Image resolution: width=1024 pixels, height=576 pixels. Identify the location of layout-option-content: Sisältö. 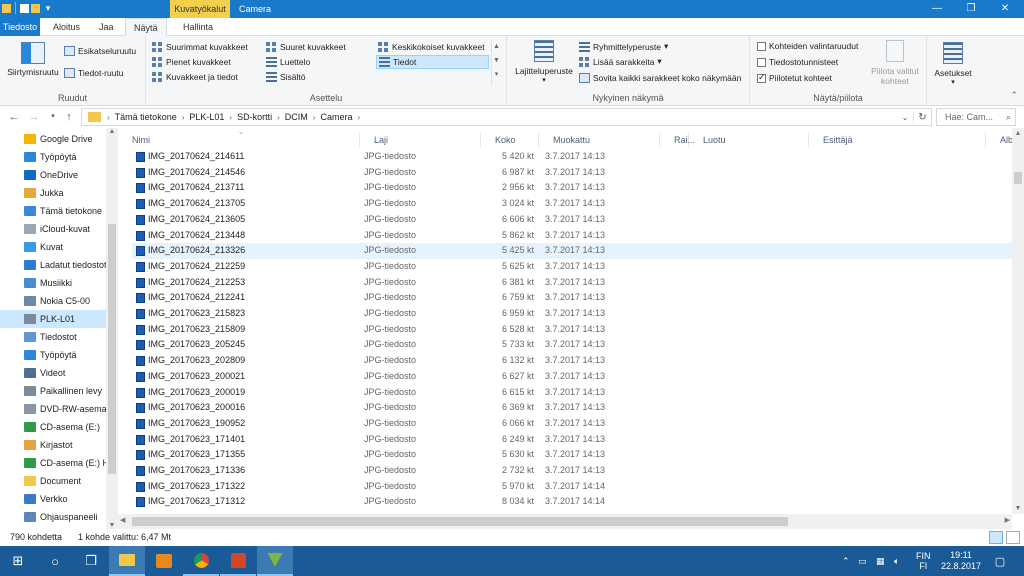
(286, 77).